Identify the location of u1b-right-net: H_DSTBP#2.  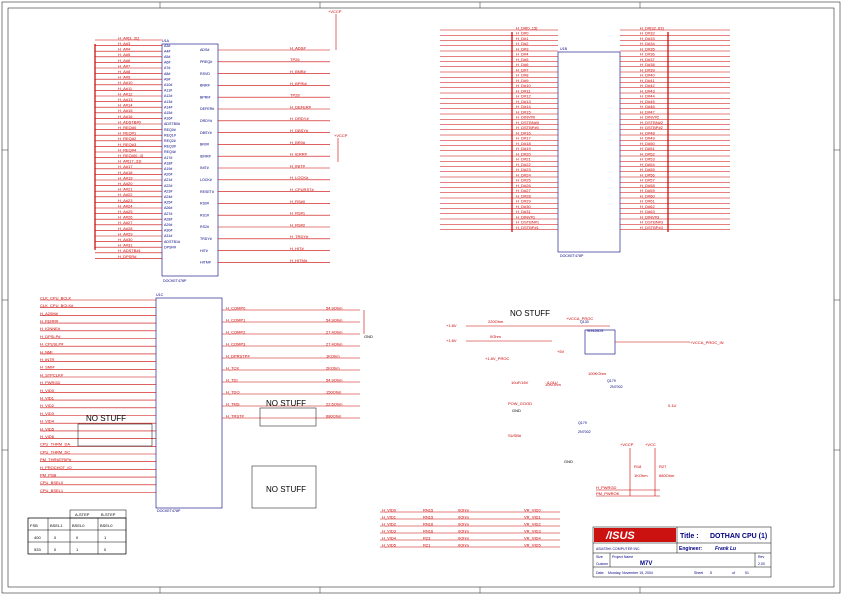
(652, 127).